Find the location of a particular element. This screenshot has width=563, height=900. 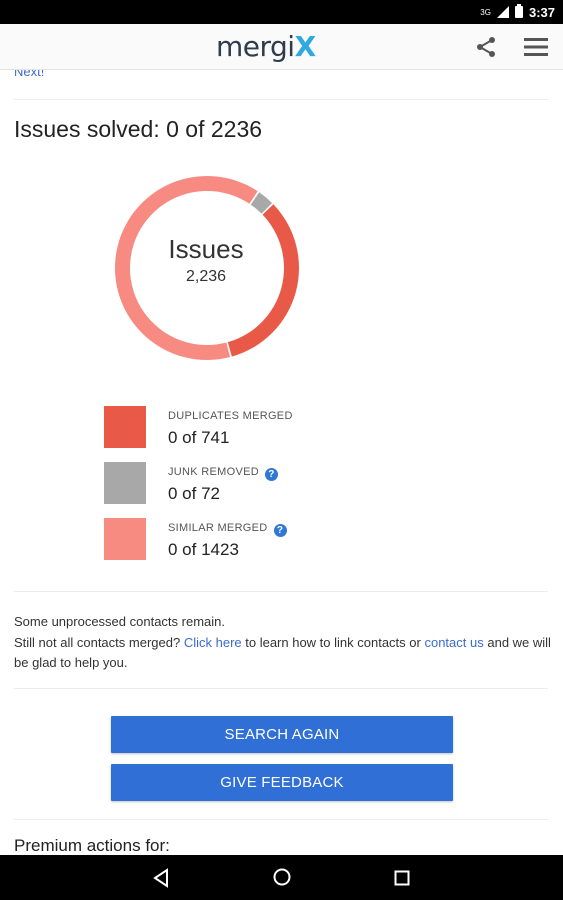

signal-icon is located at coordinates (502, 12).